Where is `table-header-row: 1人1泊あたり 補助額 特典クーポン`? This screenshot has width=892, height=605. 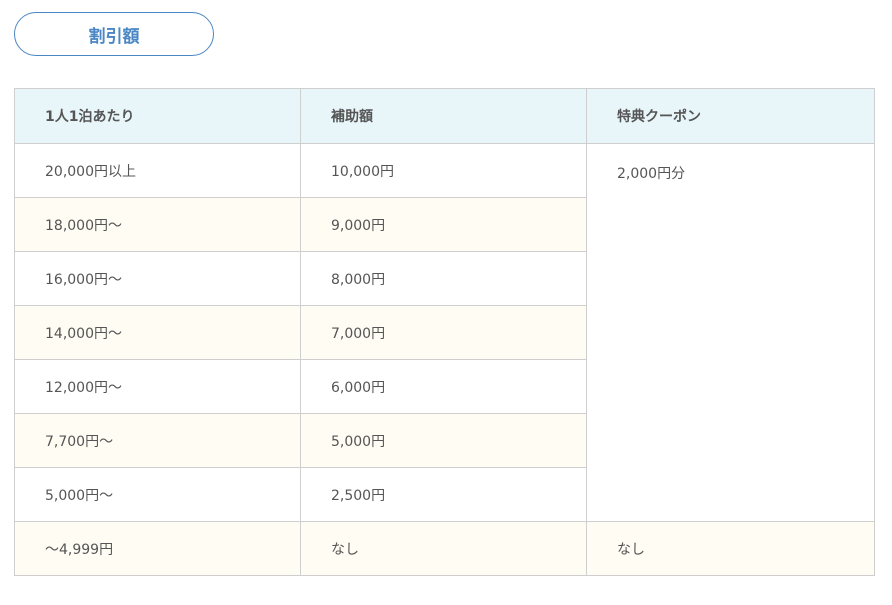
table-header-row: 1人1泊あたり 補助額 特典クーポン is located at coordinates (444, 116).